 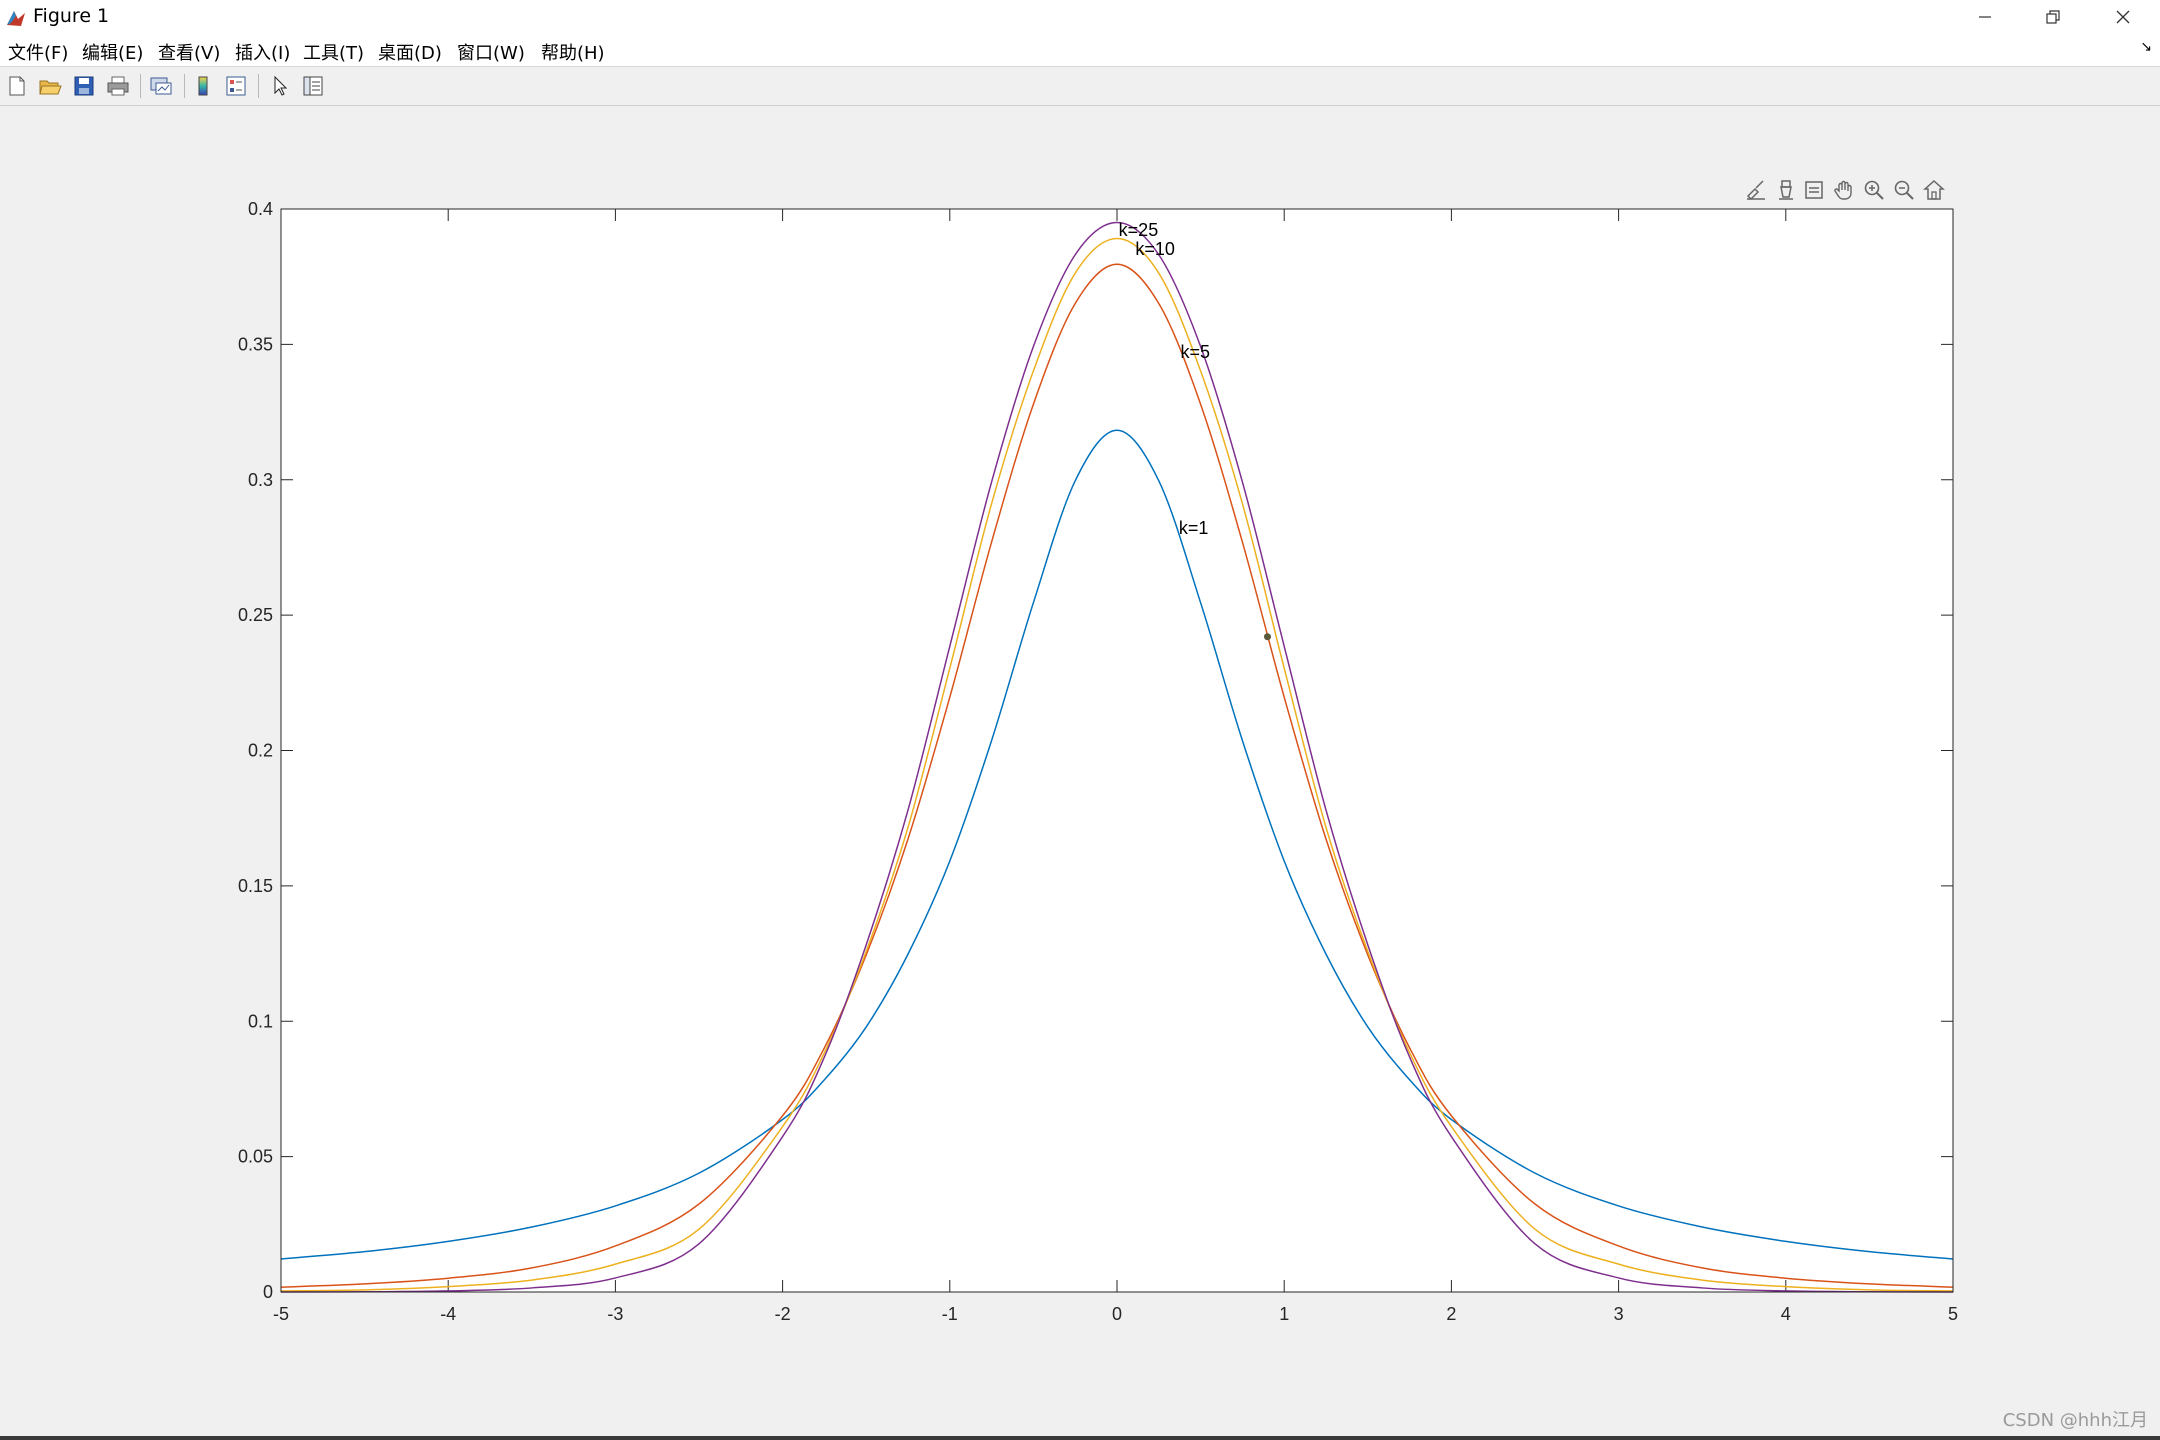 What do you see at coordinates (1194, 528) in the screenshot?
I see `curve-label: k=1` at bounding box center [1194, 528].